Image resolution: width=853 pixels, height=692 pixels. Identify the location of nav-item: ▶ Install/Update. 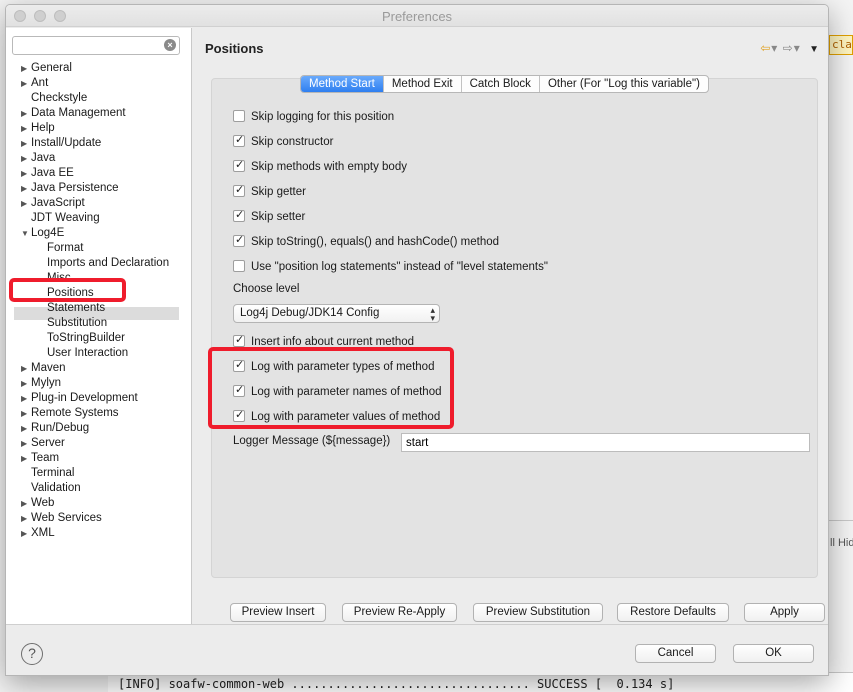
(61, 143).